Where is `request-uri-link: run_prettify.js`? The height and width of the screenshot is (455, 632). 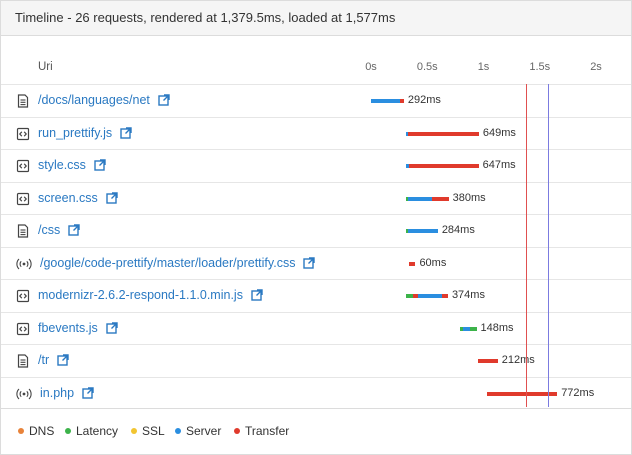 request-uri-link: run_prettify.js is located at coordinates (75, 133).